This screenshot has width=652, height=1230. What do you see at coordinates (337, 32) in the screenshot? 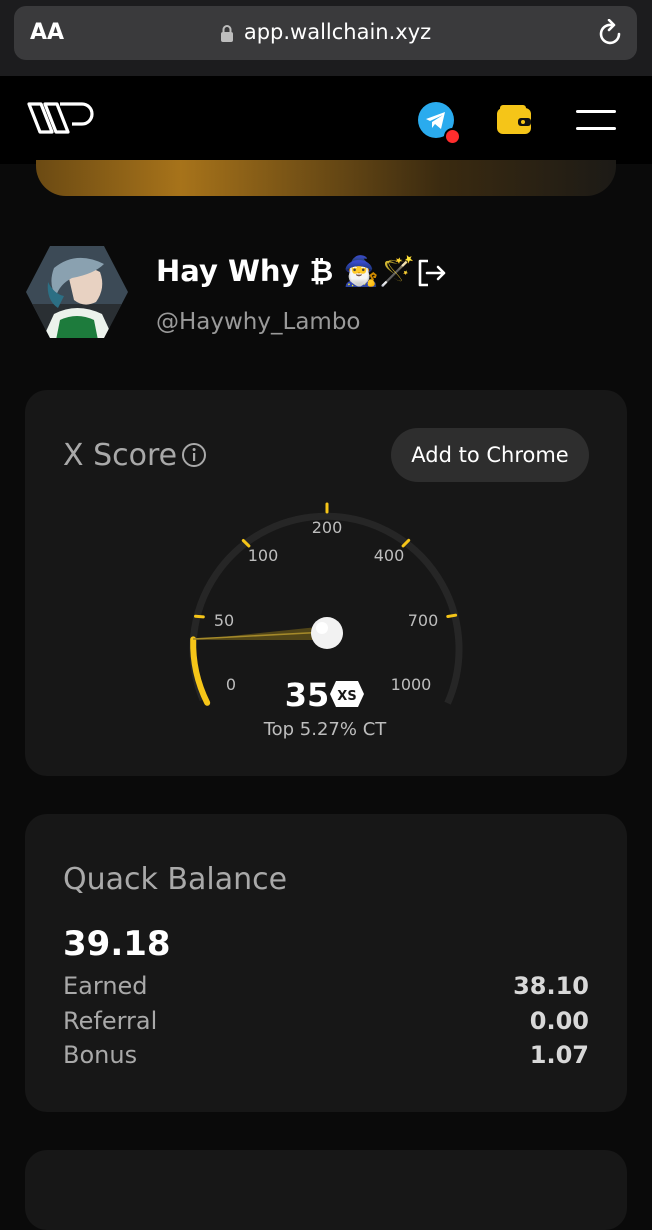
I see `url-label: app.wallchain.xyz` at bounding box center [337, 32].